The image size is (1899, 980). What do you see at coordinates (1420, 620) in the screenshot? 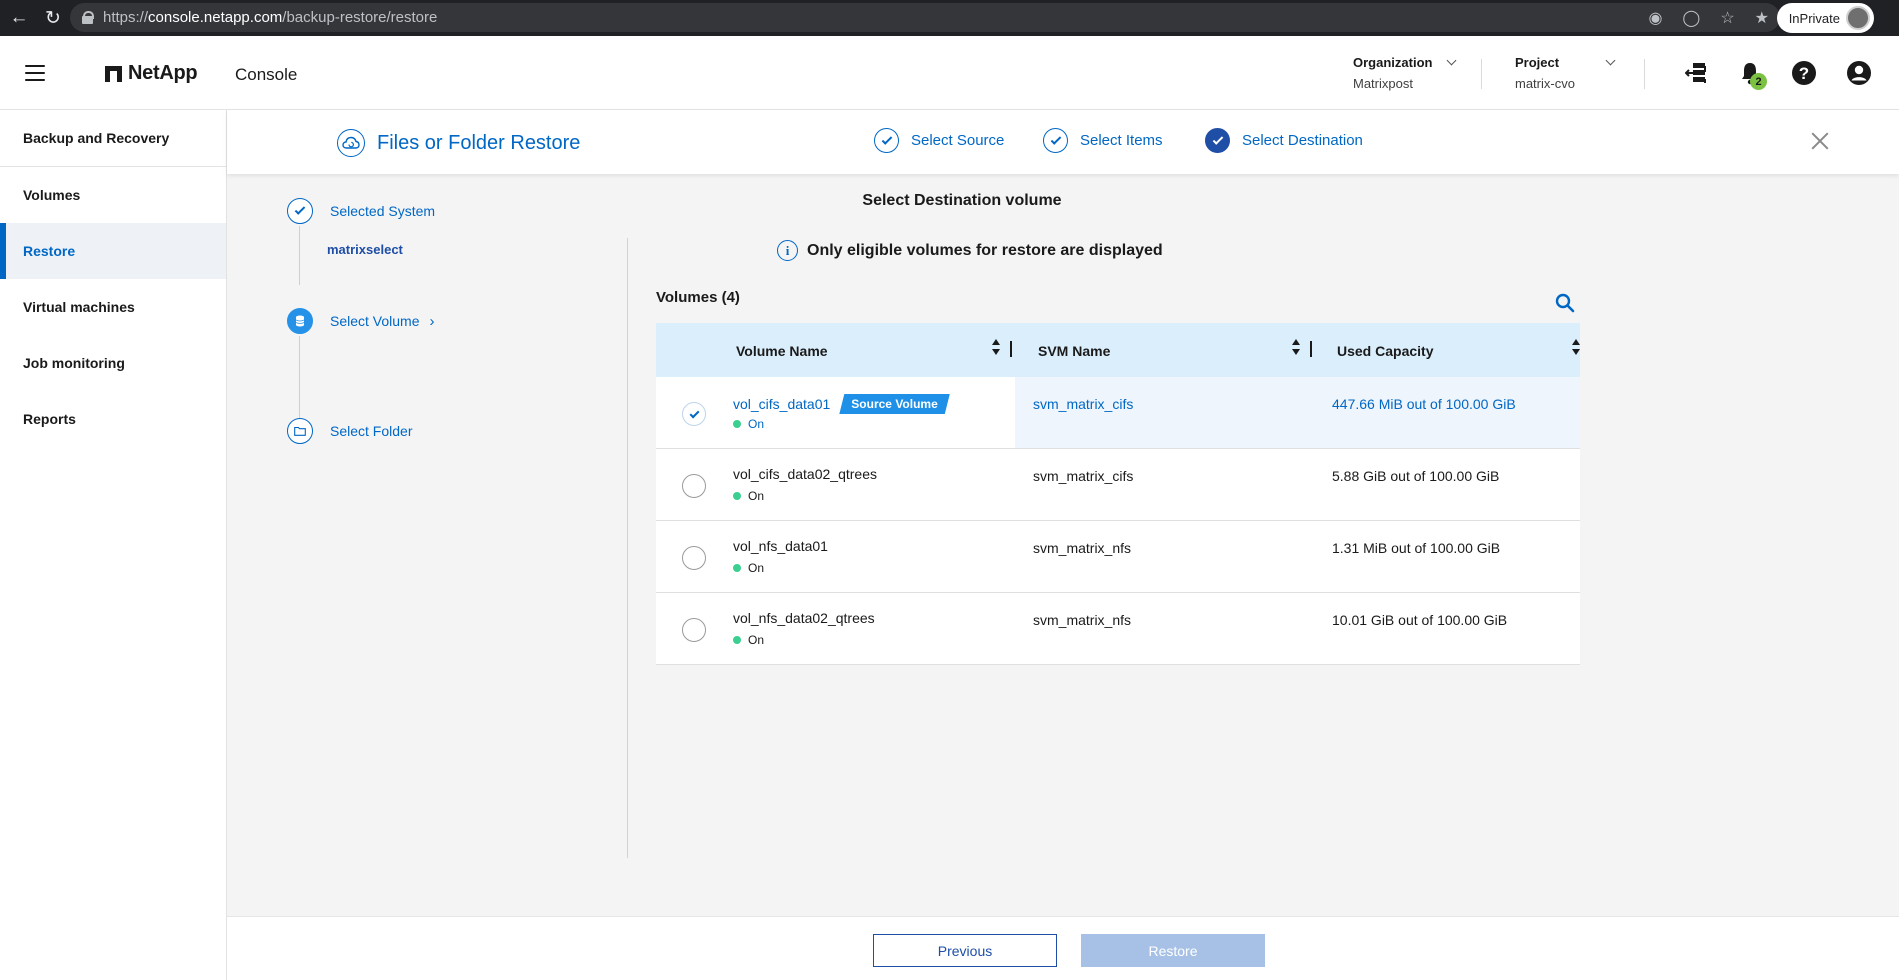
I see `used-capacity: 10.01 GiB out of 100.00 GiB` at bounding box center [1420, 620].